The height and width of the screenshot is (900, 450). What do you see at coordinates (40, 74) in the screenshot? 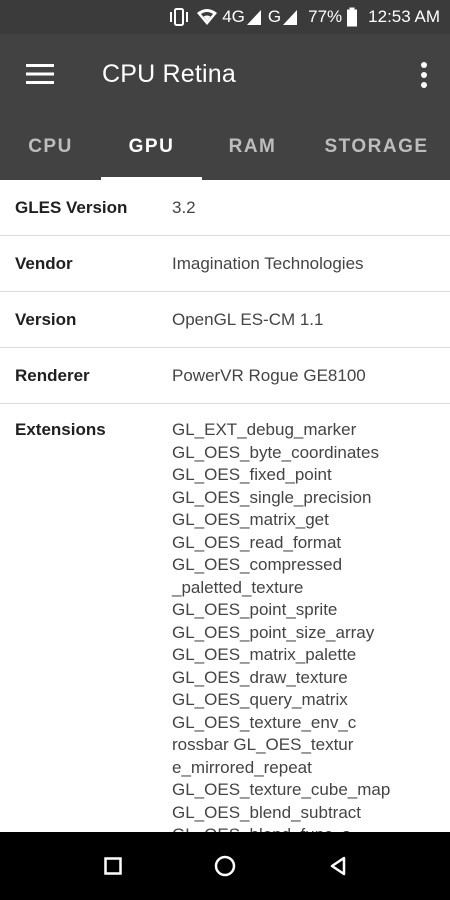
I see `hamburger-menu-icon` at bounding box center [40, 74].